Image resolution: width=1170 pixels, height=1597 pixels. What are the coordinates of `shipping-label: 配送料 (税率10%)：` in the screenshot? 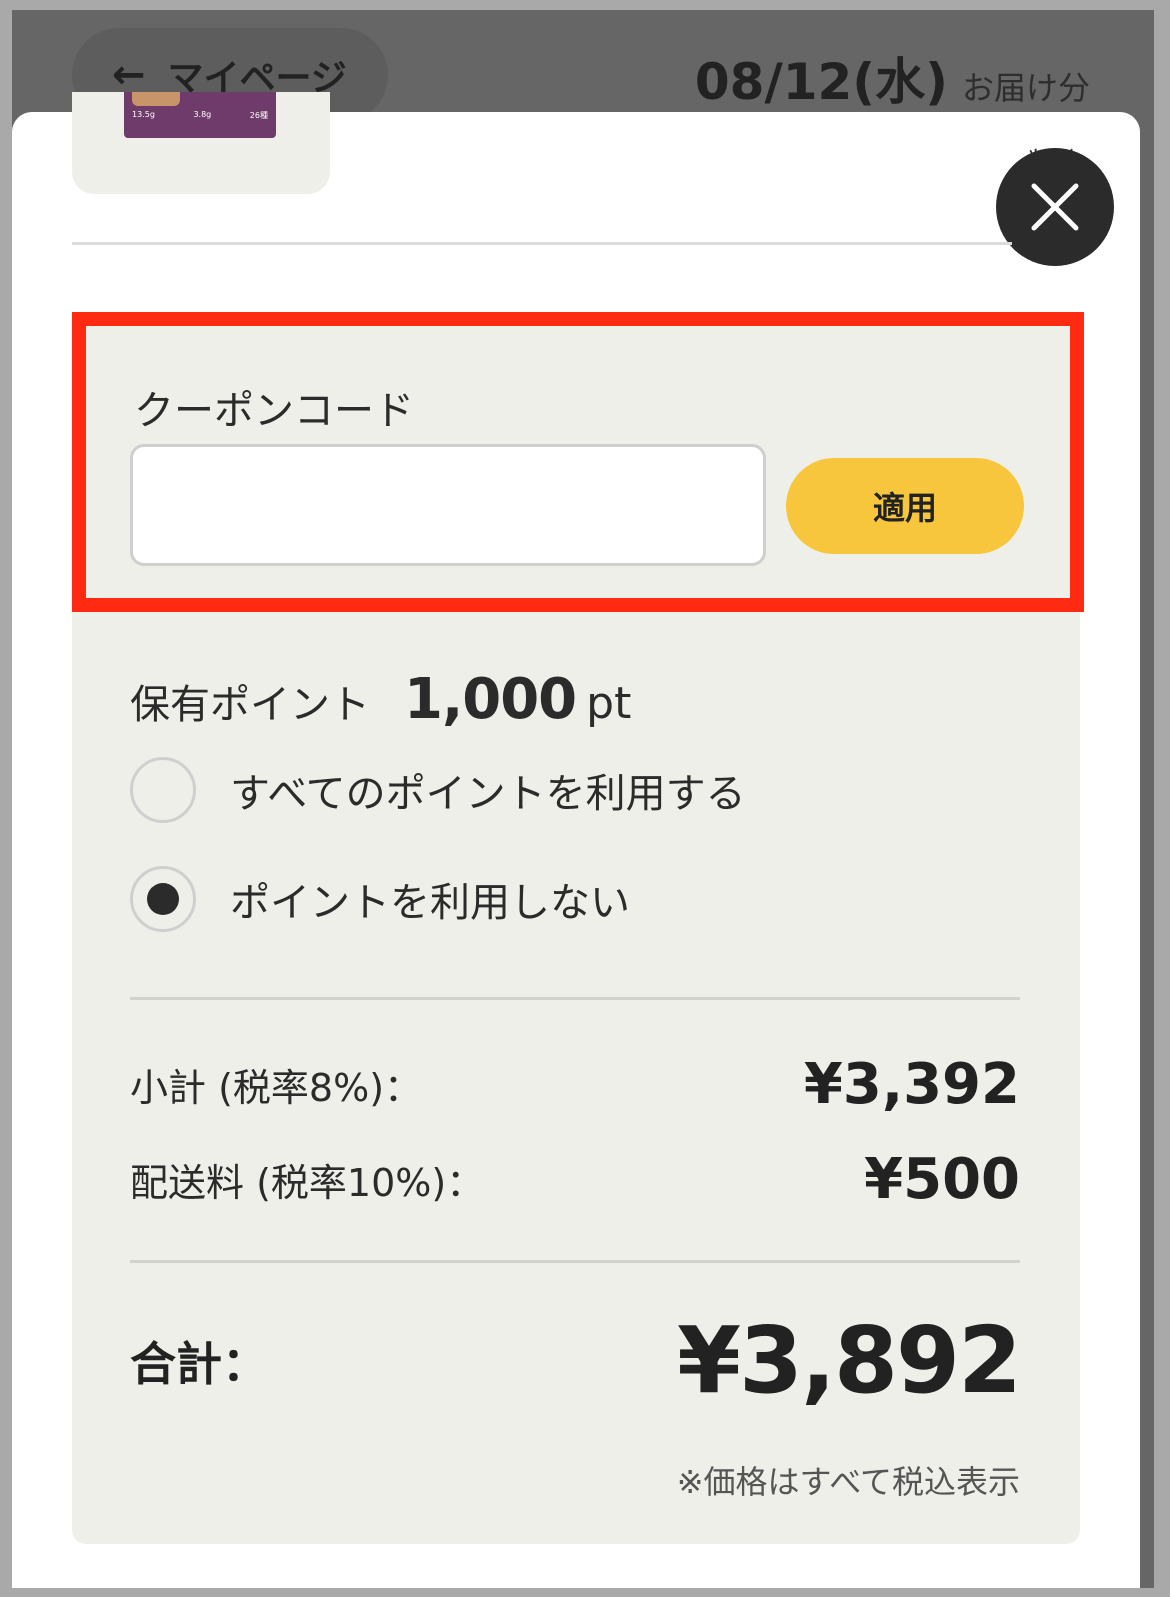 It's located at (307, 1183).